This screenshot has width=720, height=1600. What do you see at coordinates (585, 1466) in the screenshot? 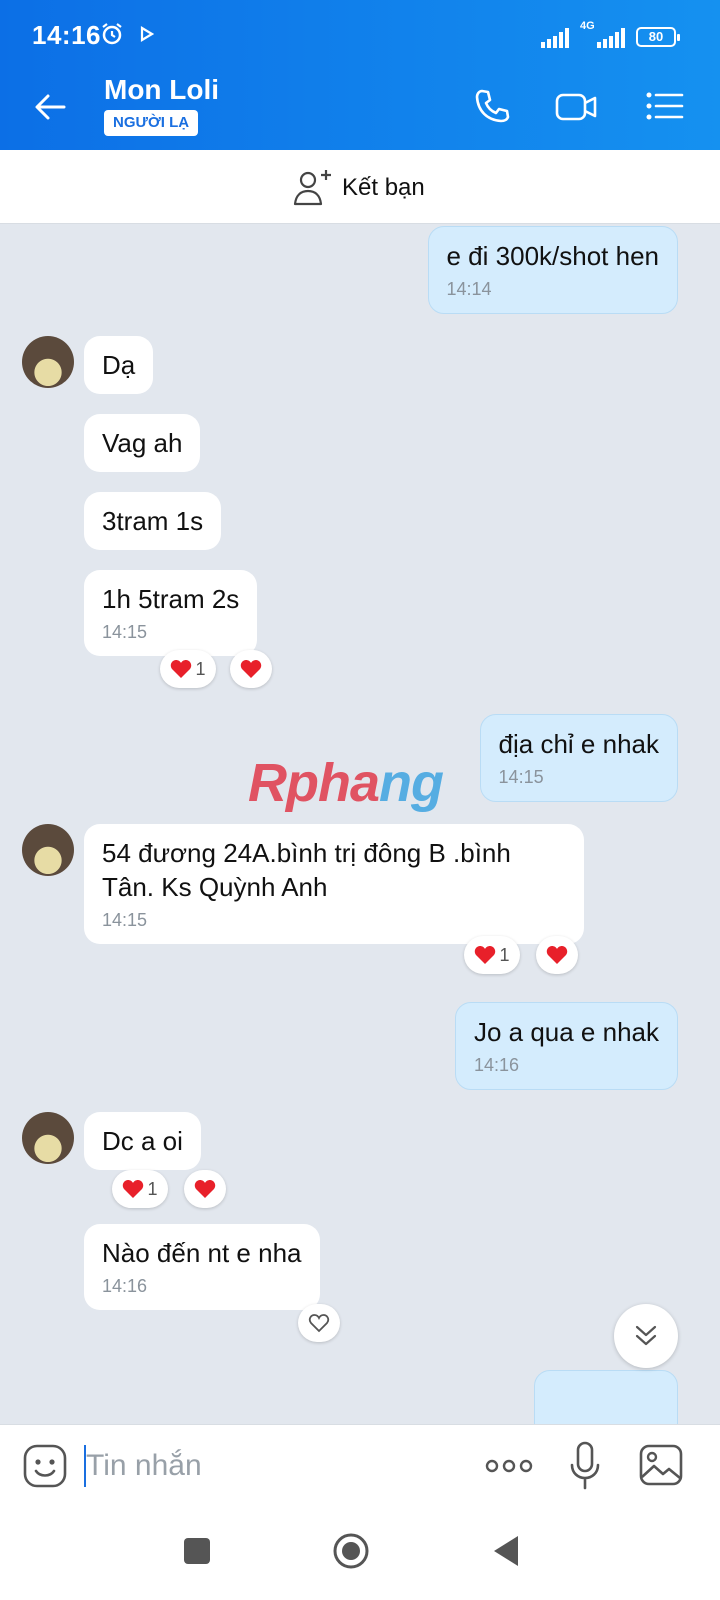
I see `microphone-icon` at bounding box center [585, 1466].